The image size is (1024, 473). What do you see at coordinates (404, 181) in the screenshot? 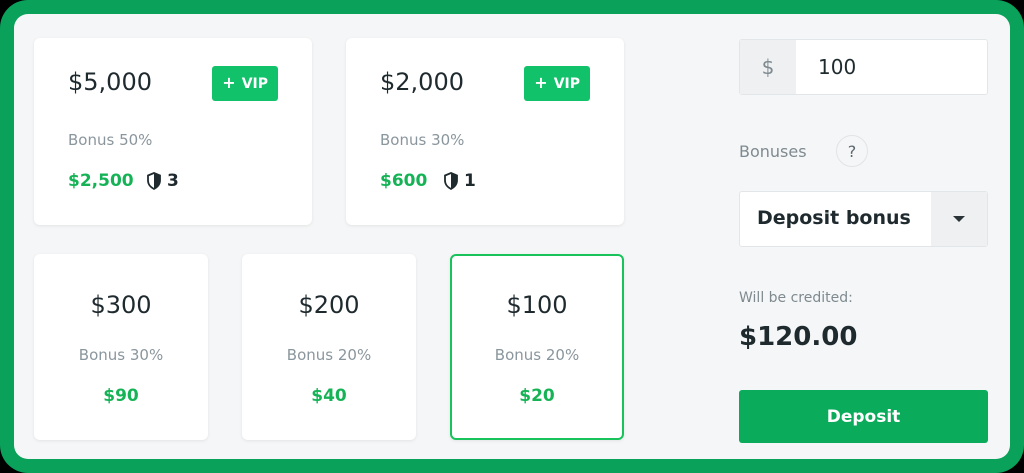
I see `bonus-value: $600` at bounding box center [404, 181].